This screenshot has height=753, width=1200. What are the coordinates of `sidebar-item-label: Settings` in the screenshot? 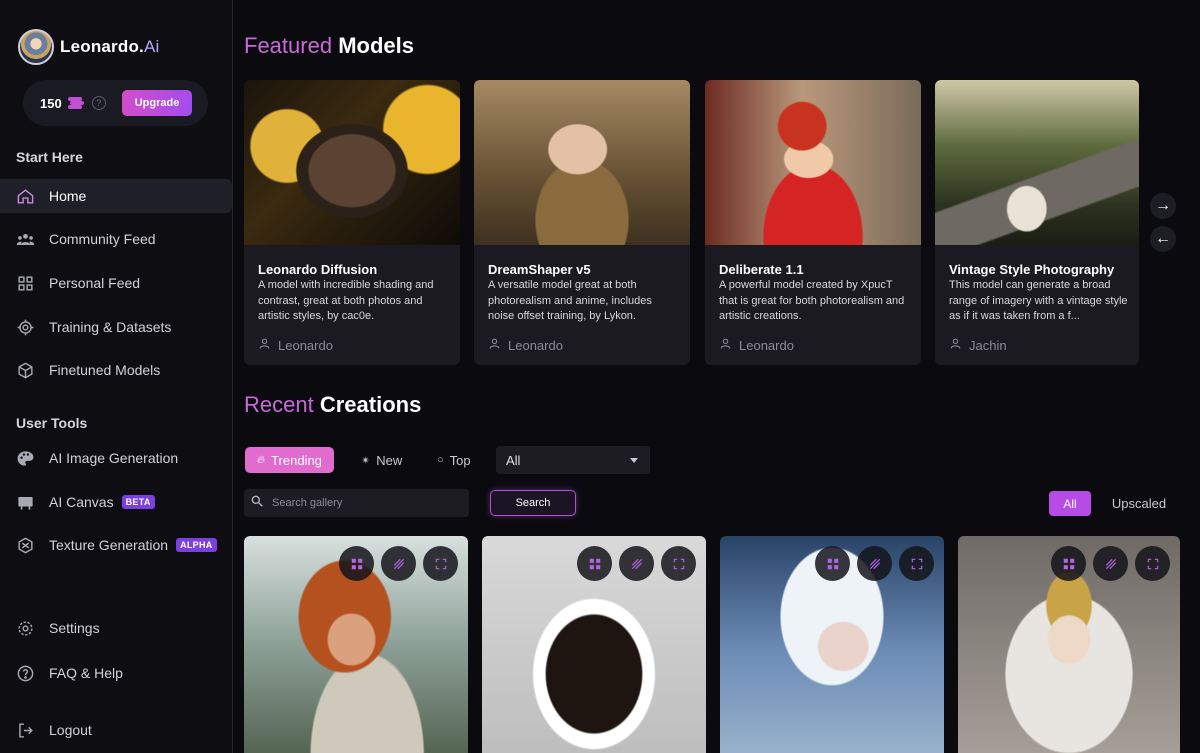 It's located at (74, 628).